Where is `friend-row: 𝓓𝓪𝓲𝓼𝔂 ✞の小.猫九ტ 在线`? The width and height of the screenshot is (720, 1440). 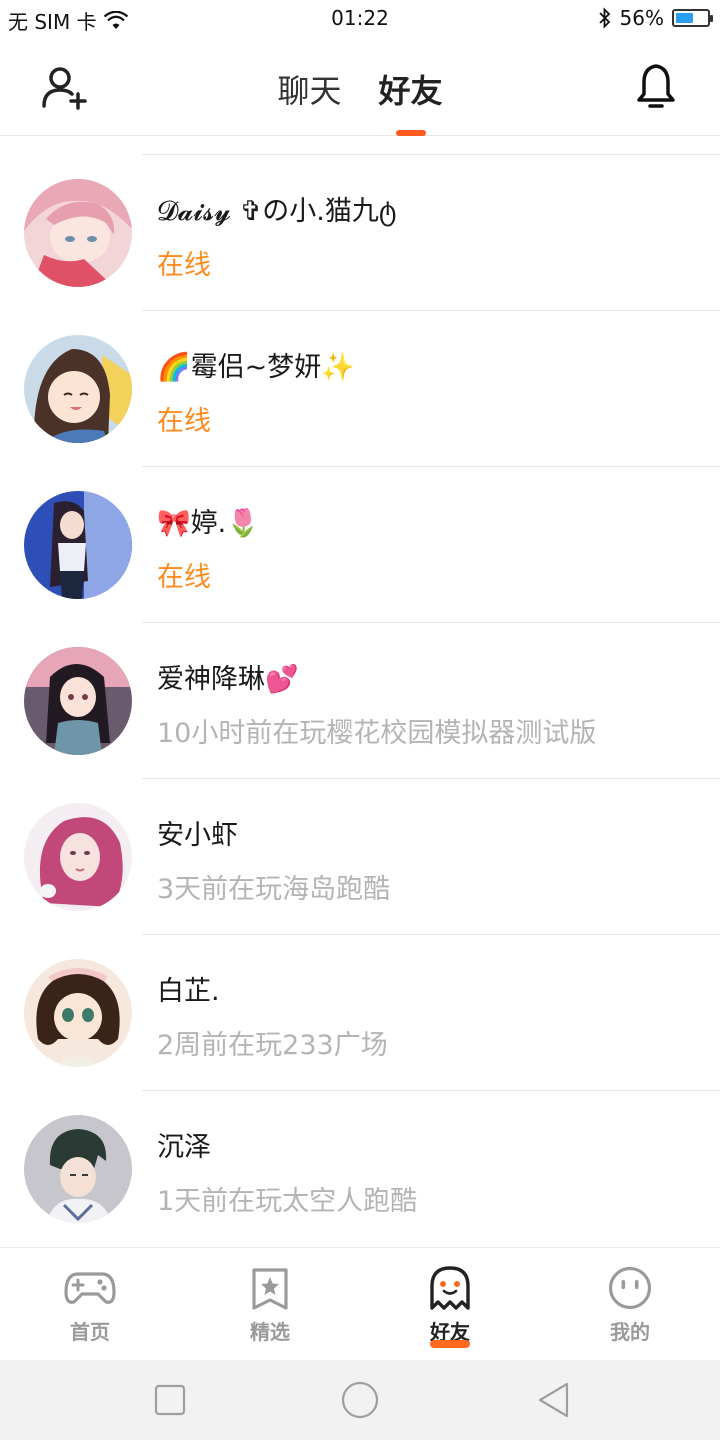 friend-row: 𝓓𝓪𝓲𝓼𝔂 ✞の小.猫九ტ 在线 is located at coordinates (360, 233).